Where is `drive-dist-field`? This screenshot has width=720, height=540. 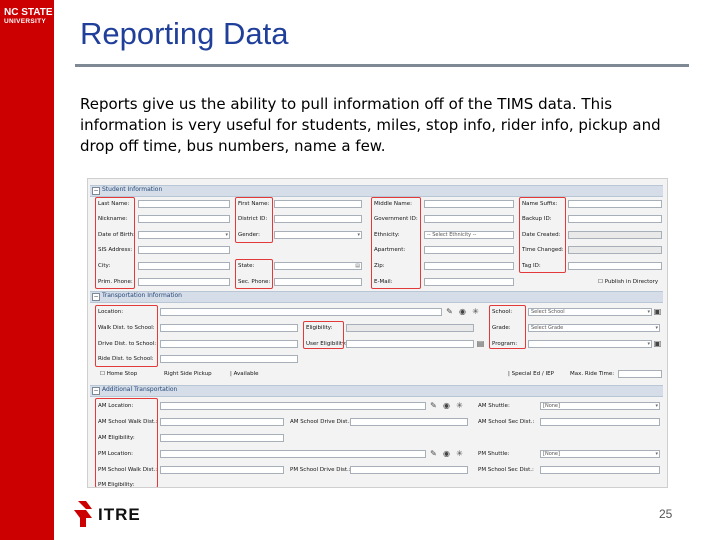
drive-dist-field is located at coordinates (229, 344).